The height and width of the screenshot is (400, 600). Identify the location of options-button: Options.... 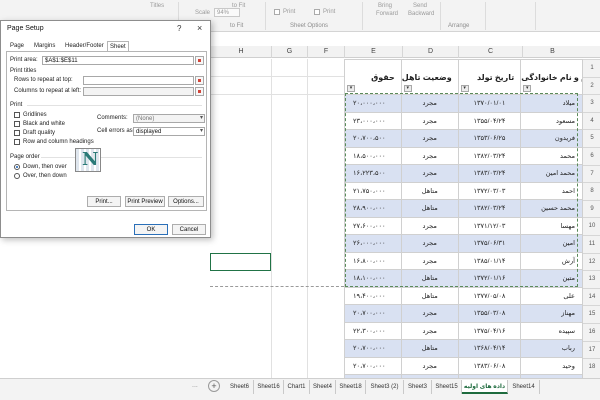
(186, 201).